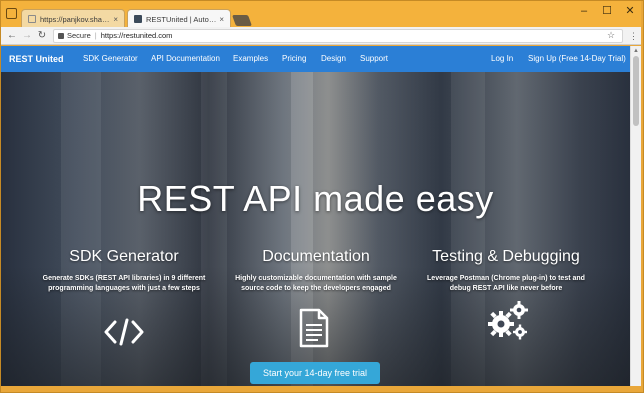 The width and height of the screenshot is (644, 393). Describe the element at coordinates (314, 328) in the screenshot. I see `document-icon` at that location.